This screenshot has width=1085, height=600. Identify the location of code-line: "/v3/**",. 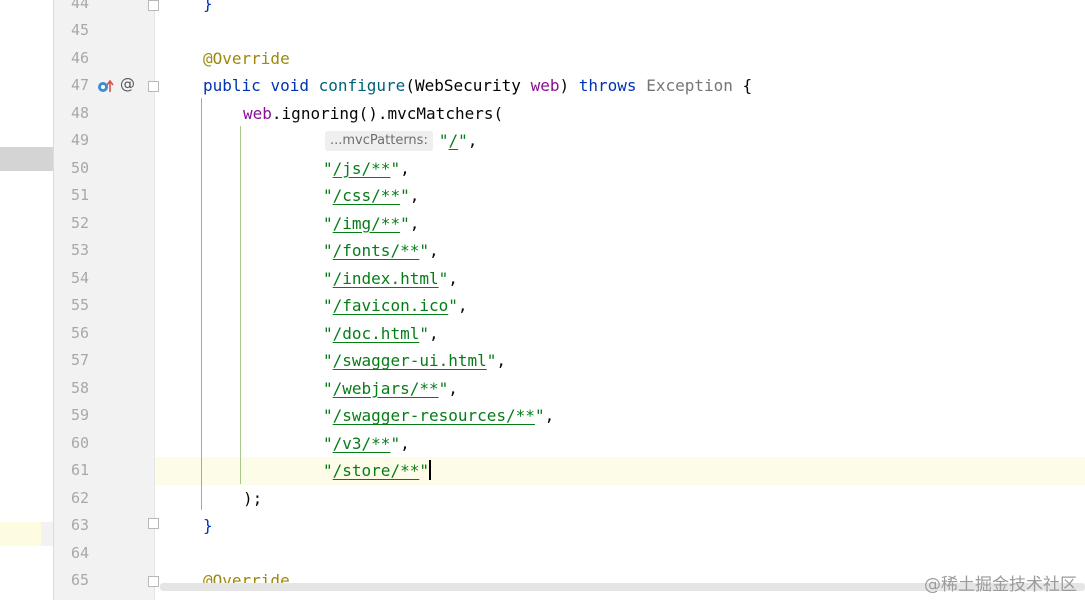
(366, 444).